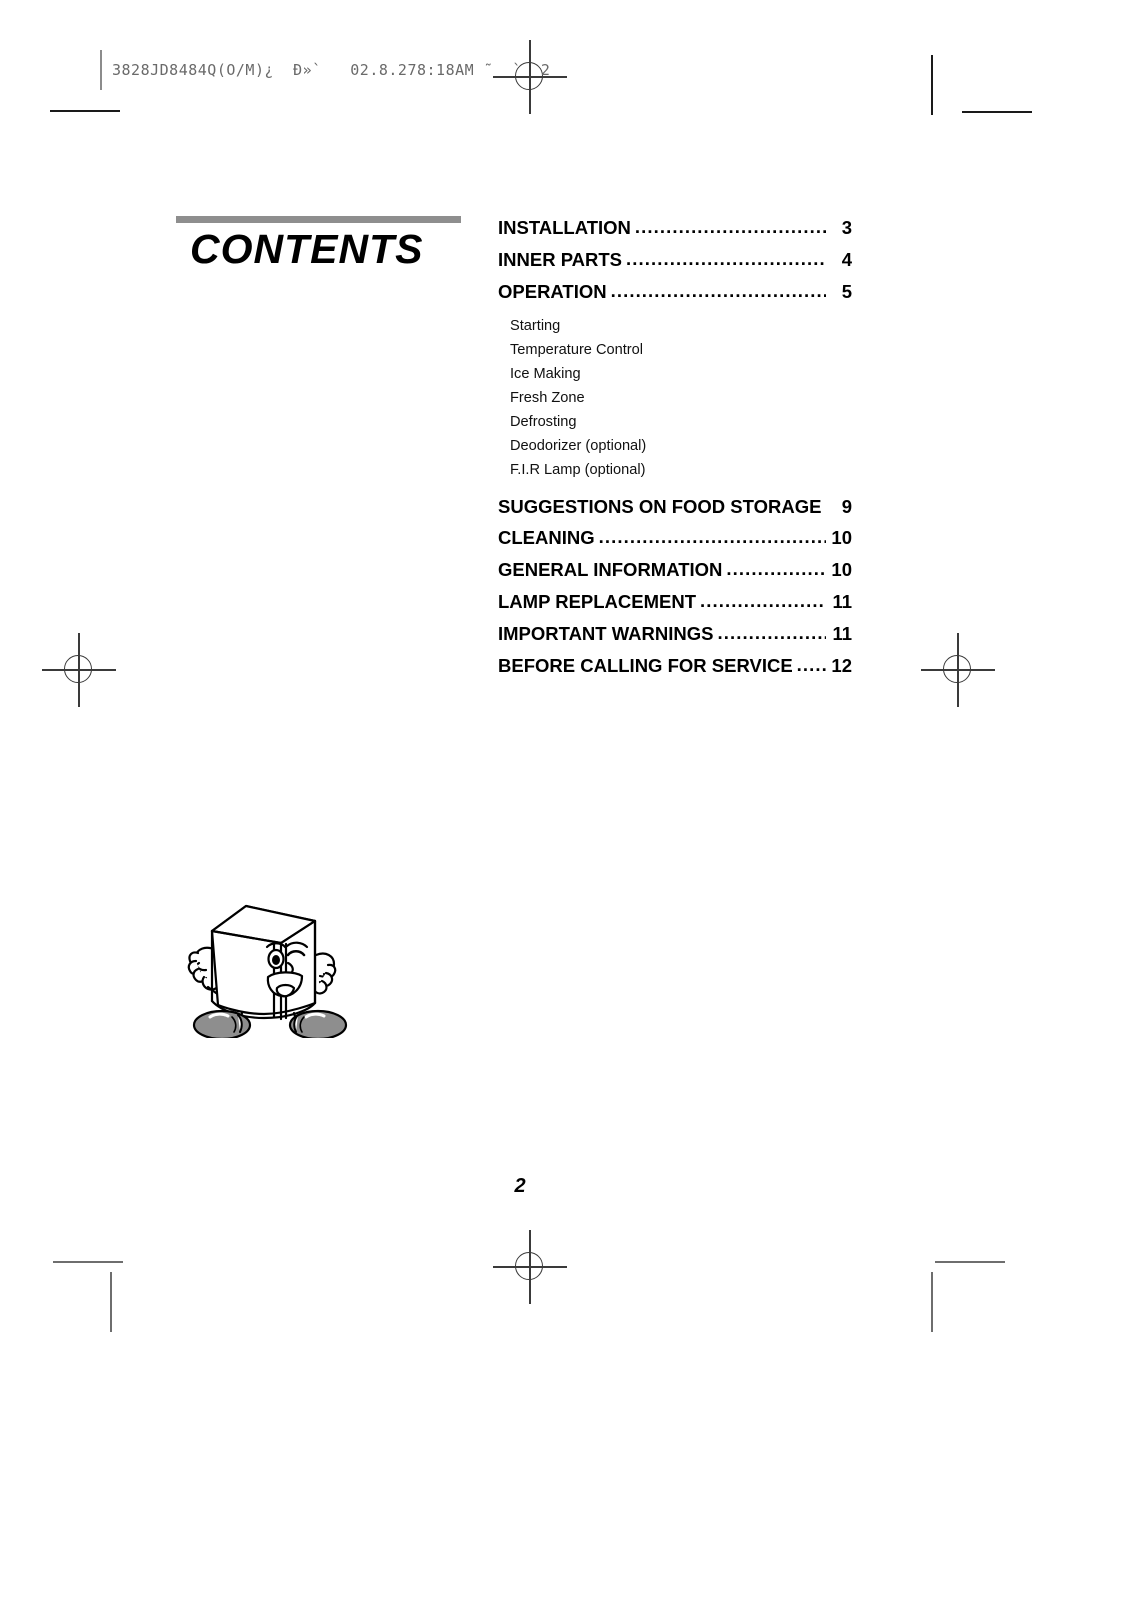 The image size is (1131, 1601). I want to click on crop-mark-top-right-horizontal, so click(997, 112).